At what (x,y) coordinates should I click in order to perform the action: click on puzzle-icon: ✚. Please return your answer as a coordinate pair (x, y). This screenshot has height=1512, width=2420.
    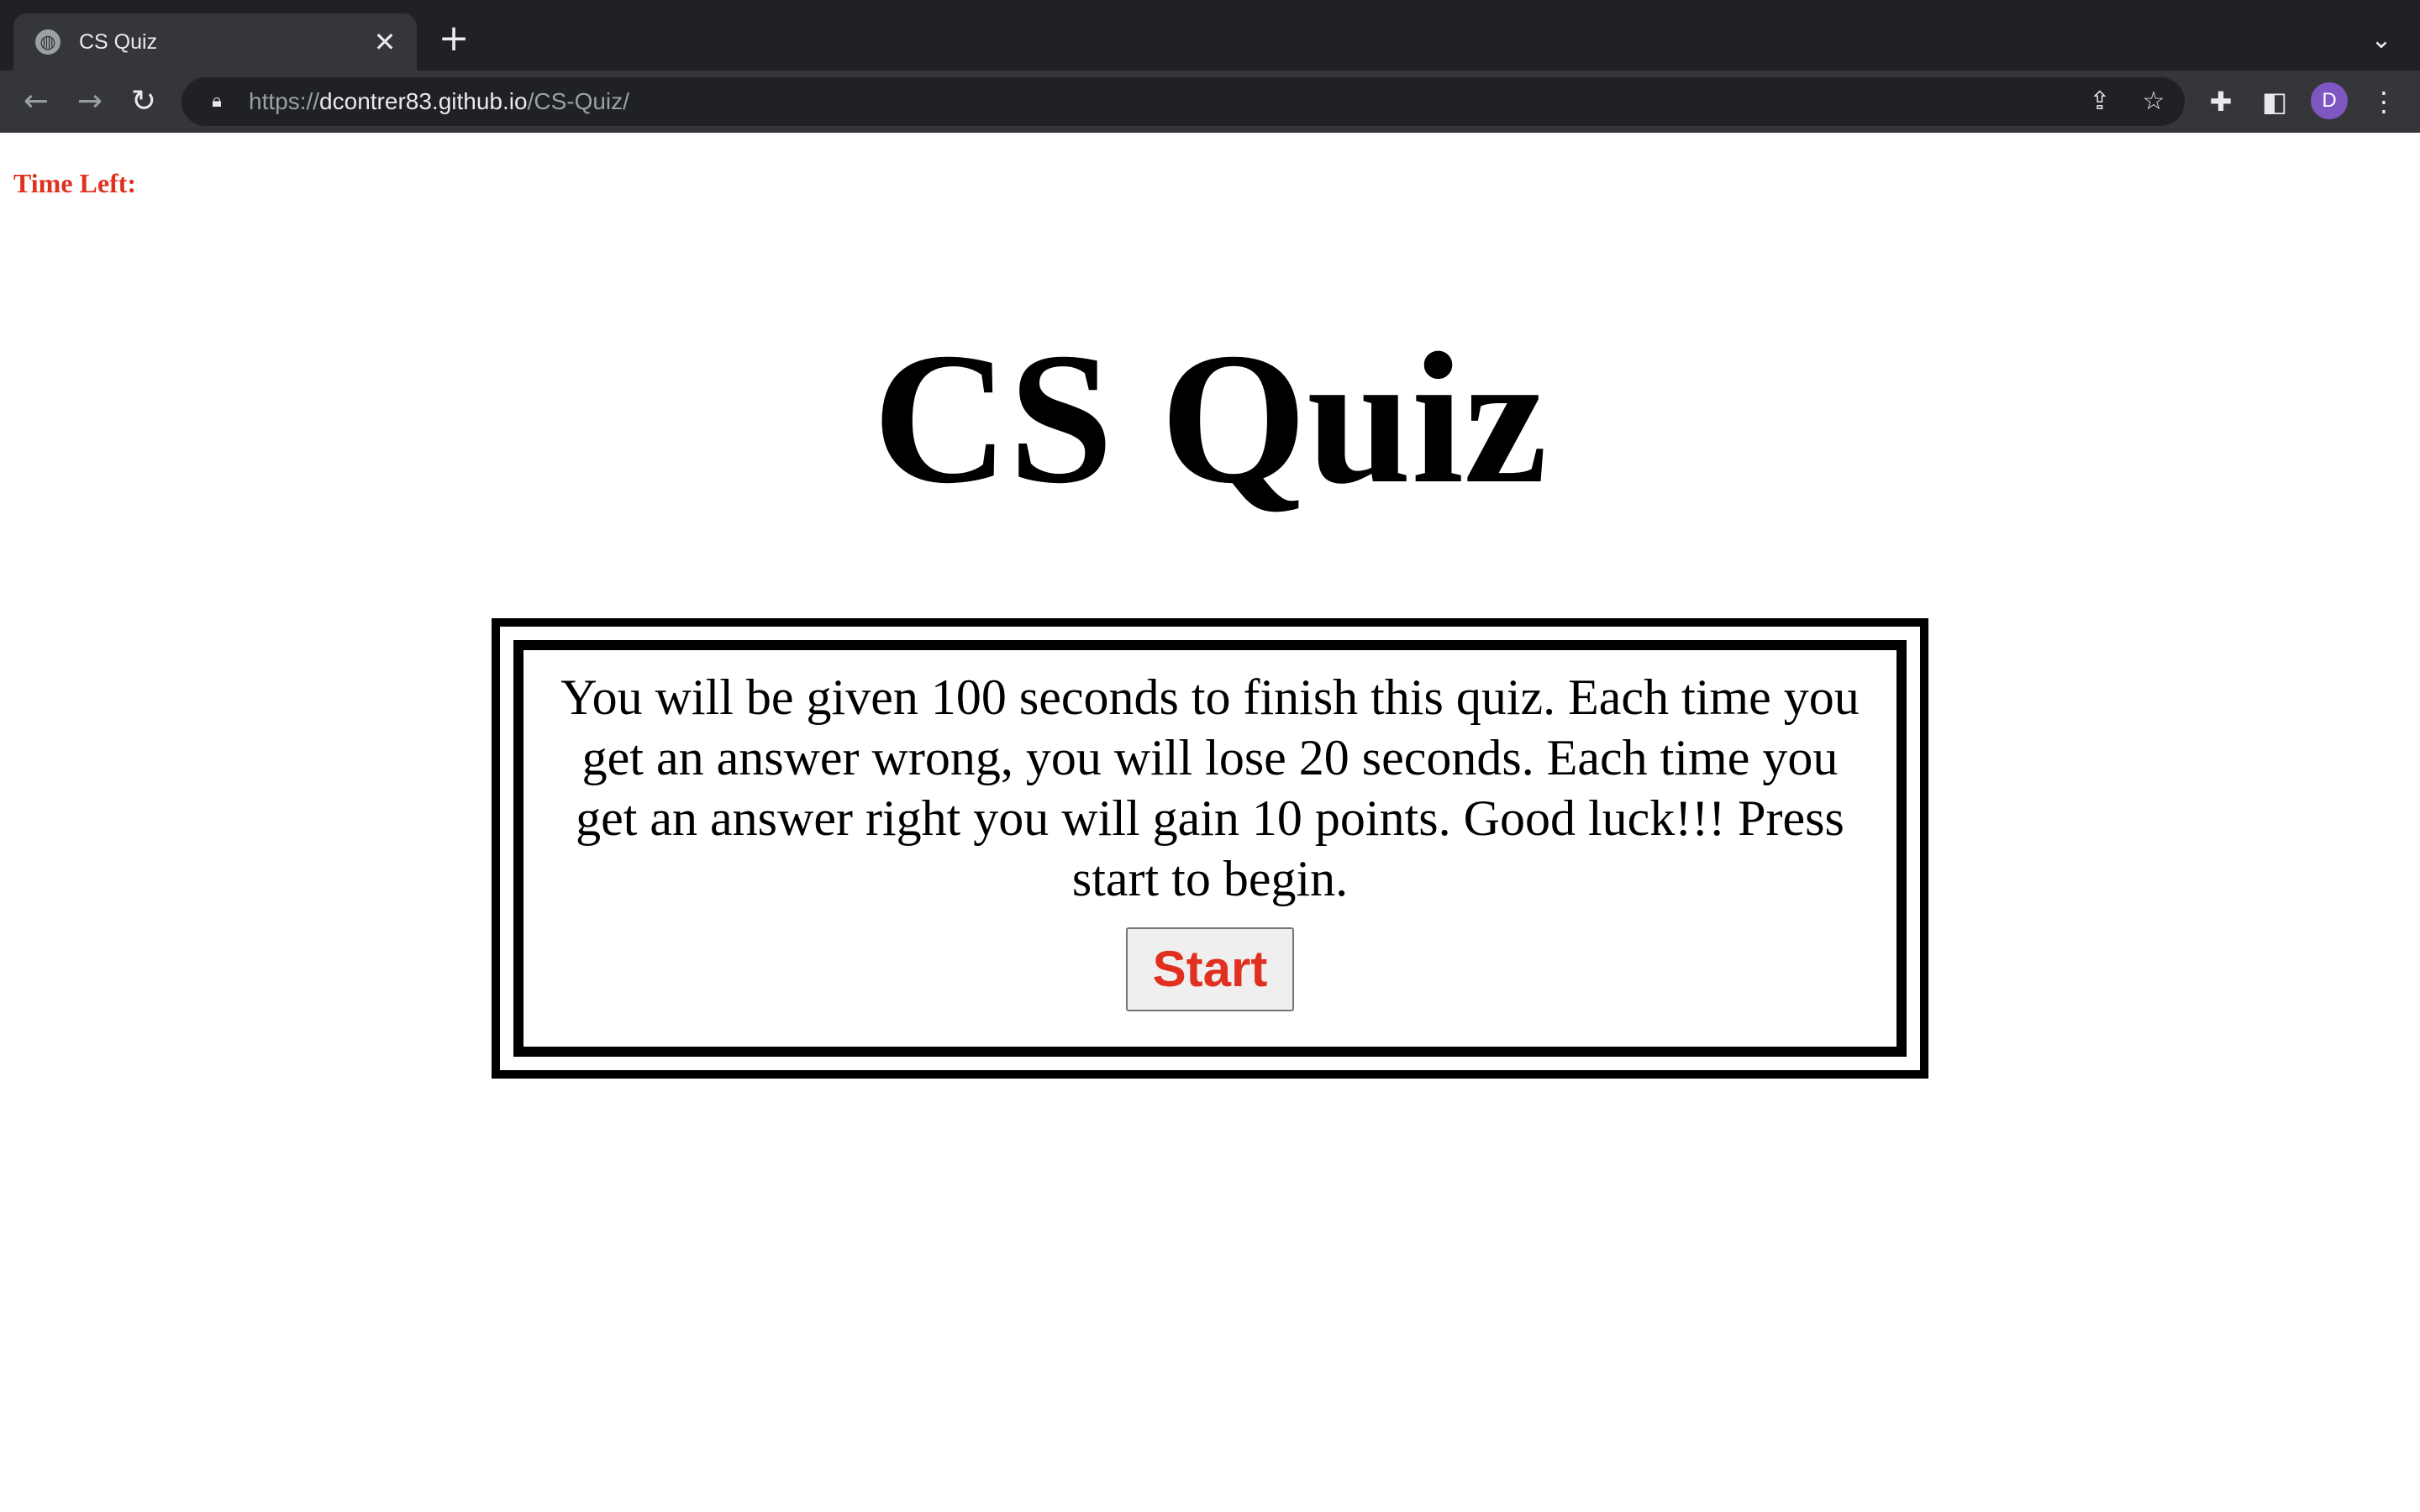
    Looking at the image, I should click on (2221, 101).